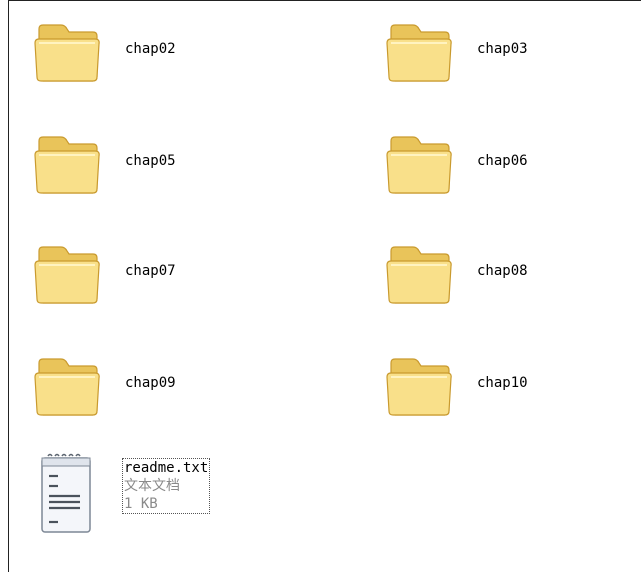  I want to click on folder-label: chap03, so click(502, 49).